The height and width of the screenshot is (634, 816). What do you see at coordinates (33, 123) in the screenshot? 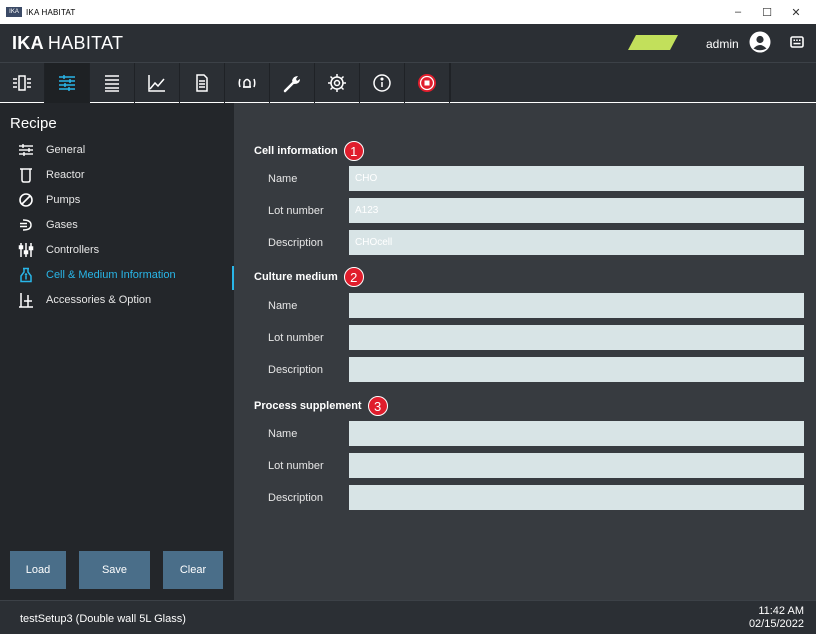
I see `sidebar-title: Recipe` at bounding box center [33, 123].